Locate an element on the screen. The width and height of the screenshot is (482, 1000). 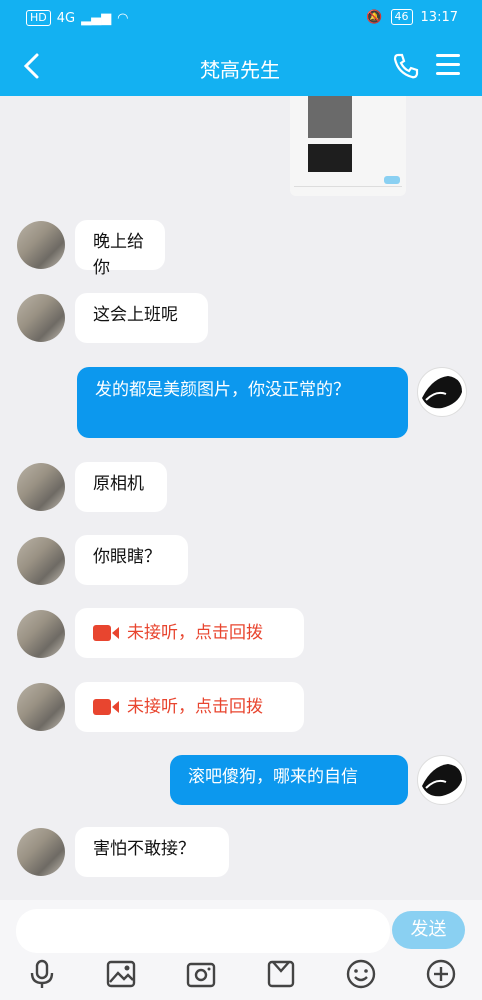
message-input is located at coordinates (203, 931).